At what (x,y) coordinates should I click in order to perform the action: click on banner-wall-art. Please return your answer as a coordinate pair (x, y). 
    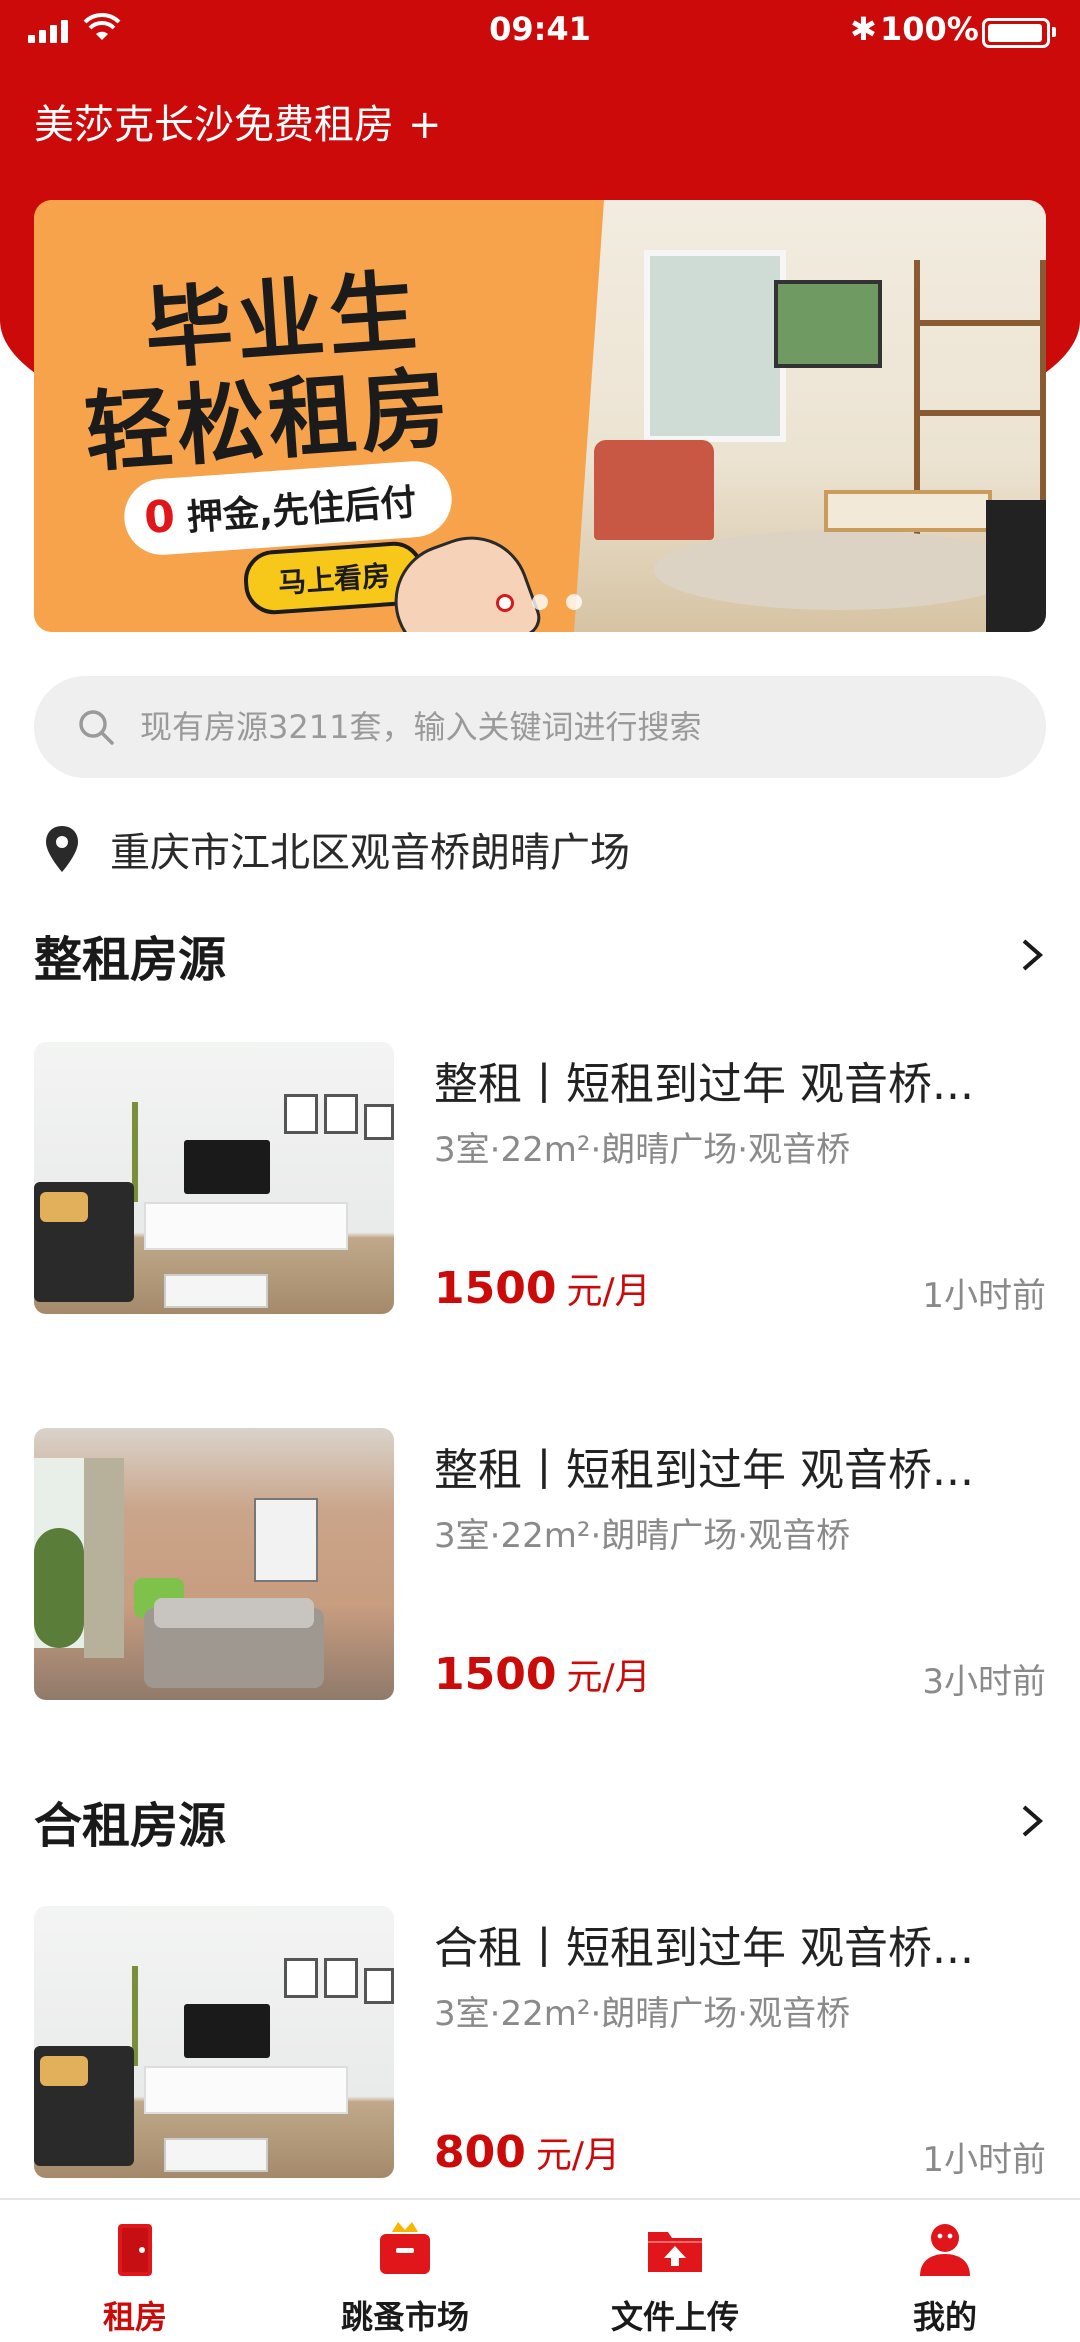
    Looking at the image, I should click on (828, 324).